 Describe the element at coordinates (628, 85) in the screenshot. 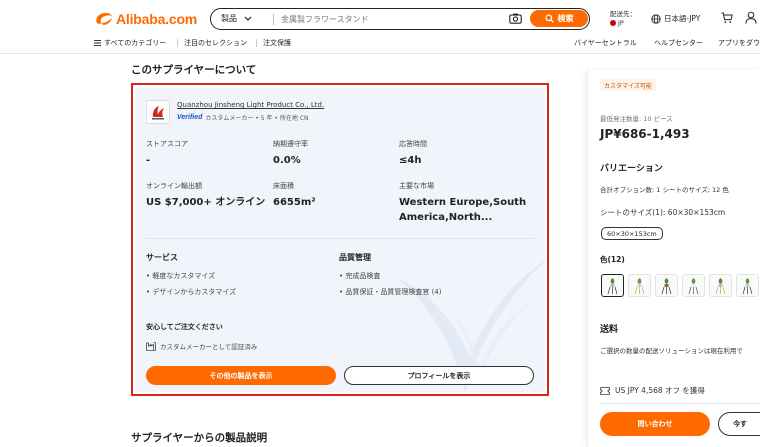

I see `customizable-badge: カスタマイズ可能` at that location.